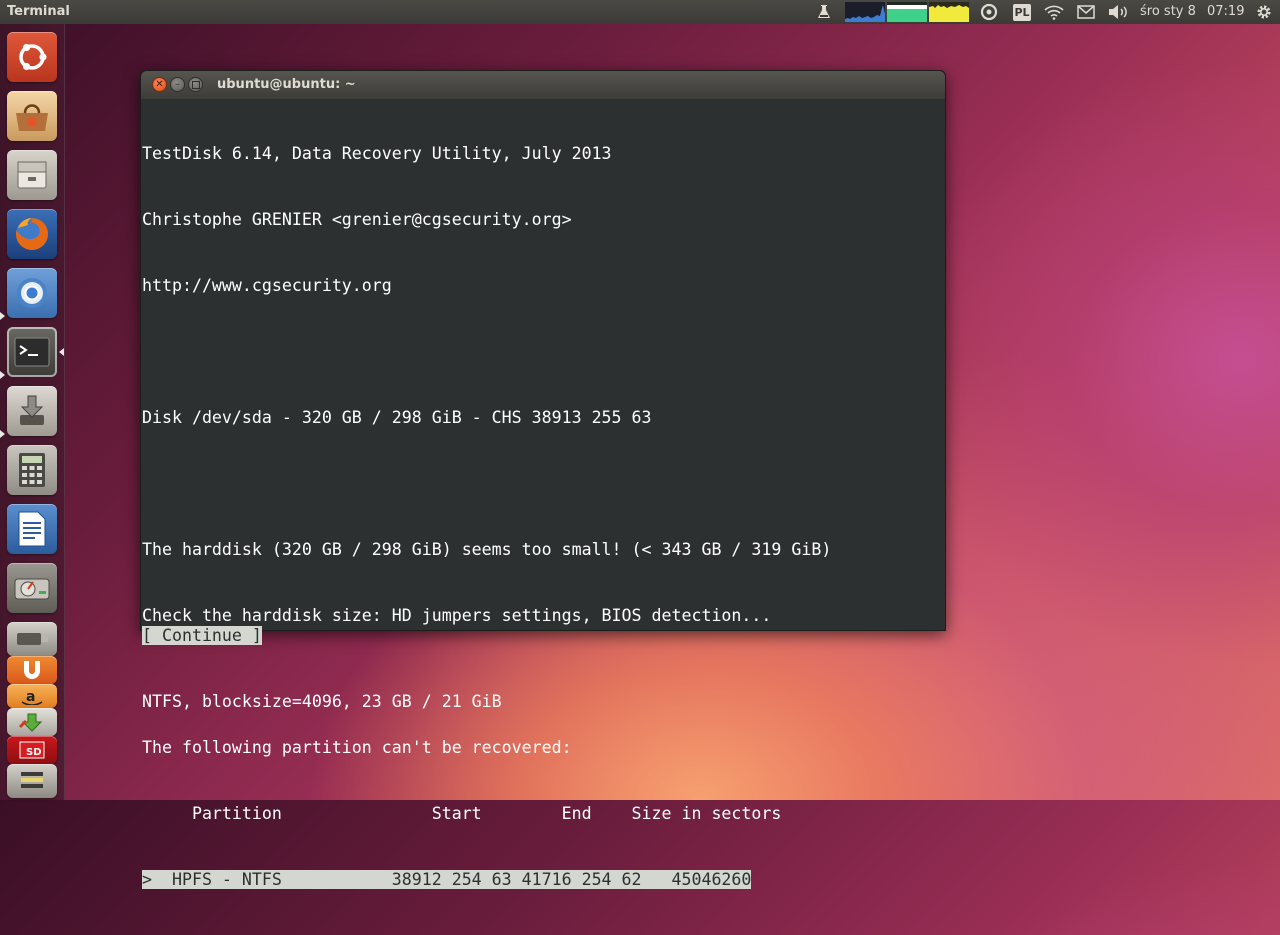  I want to click on active-app-name: Terminal, so click(38, 11).